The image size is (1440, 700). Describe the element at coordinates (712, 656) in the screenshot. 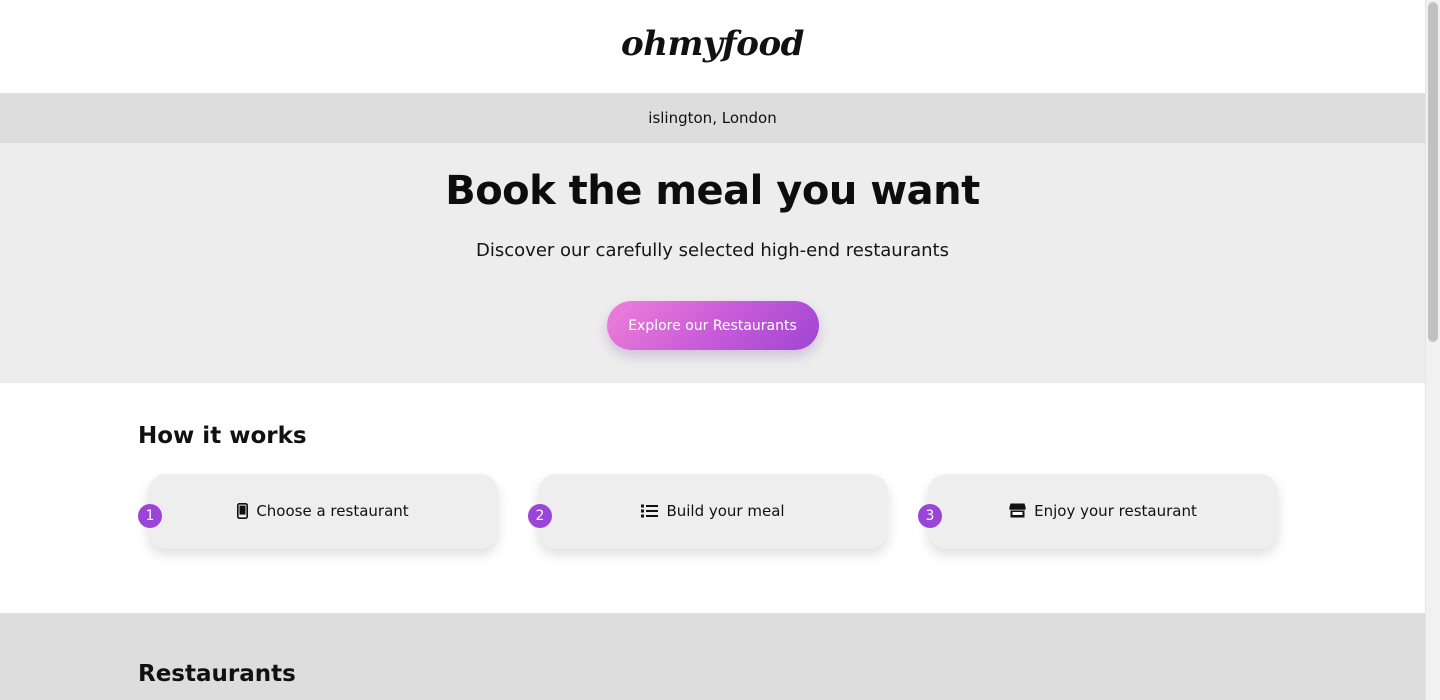

I see `restaurants-section: Restaurants` at that location.